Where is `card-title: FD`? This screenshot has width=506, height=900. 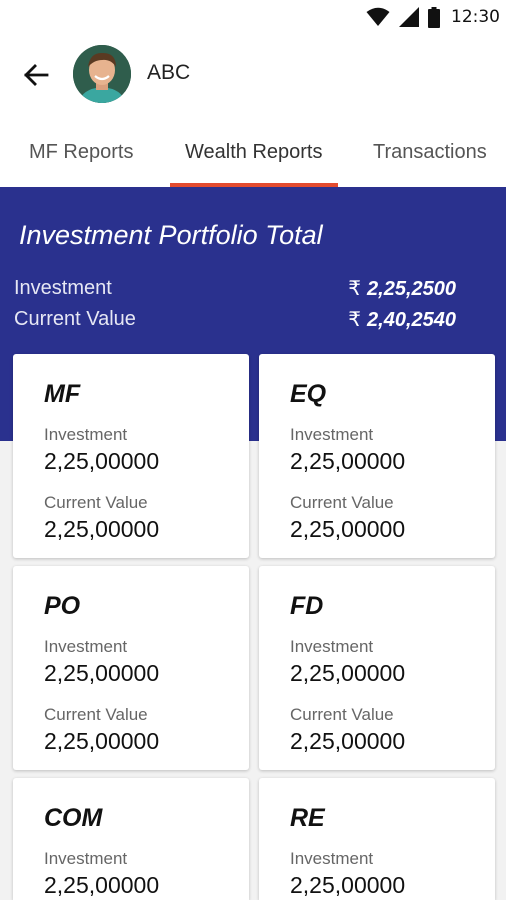 card-title: FD is located at coordinates (307, 606).